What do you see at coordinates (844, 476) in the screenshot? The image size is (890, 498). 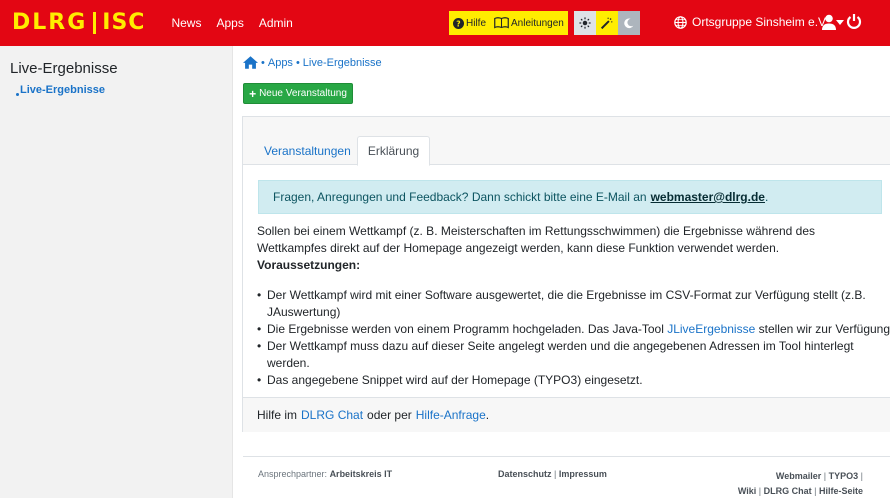 I see `typo3-link: TYPO3` at bounding box center [844, 476].